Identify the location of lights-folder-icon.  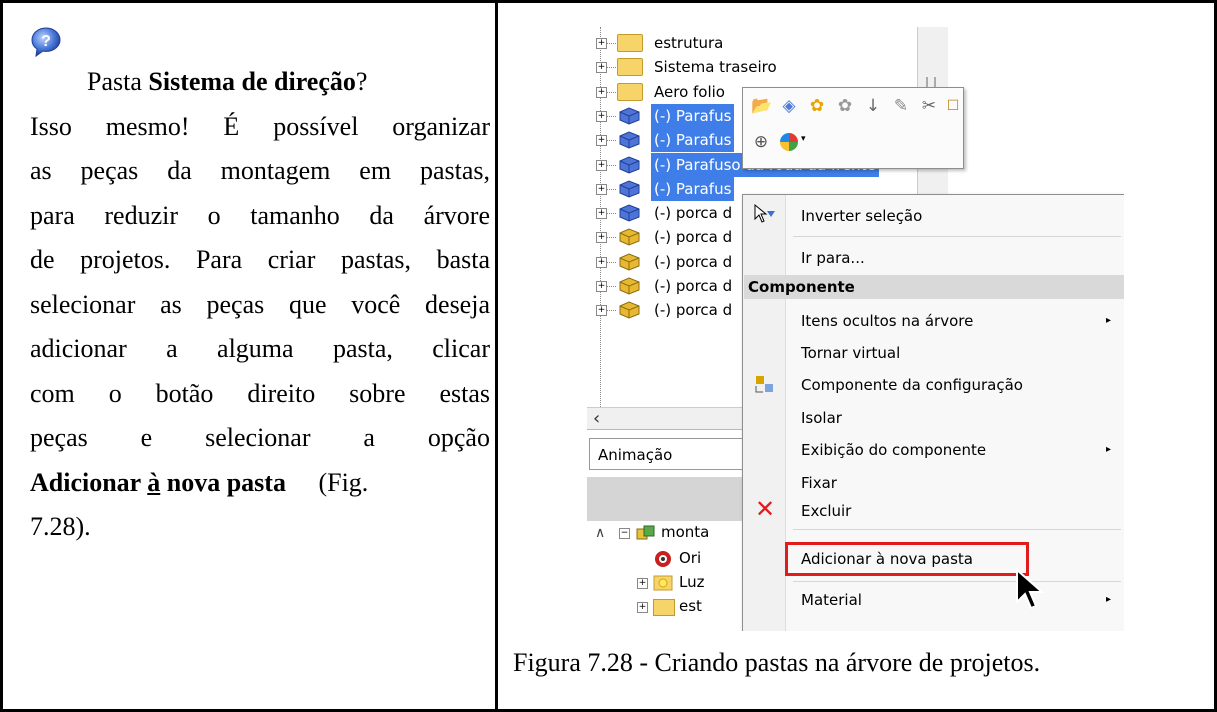
(663, 583).